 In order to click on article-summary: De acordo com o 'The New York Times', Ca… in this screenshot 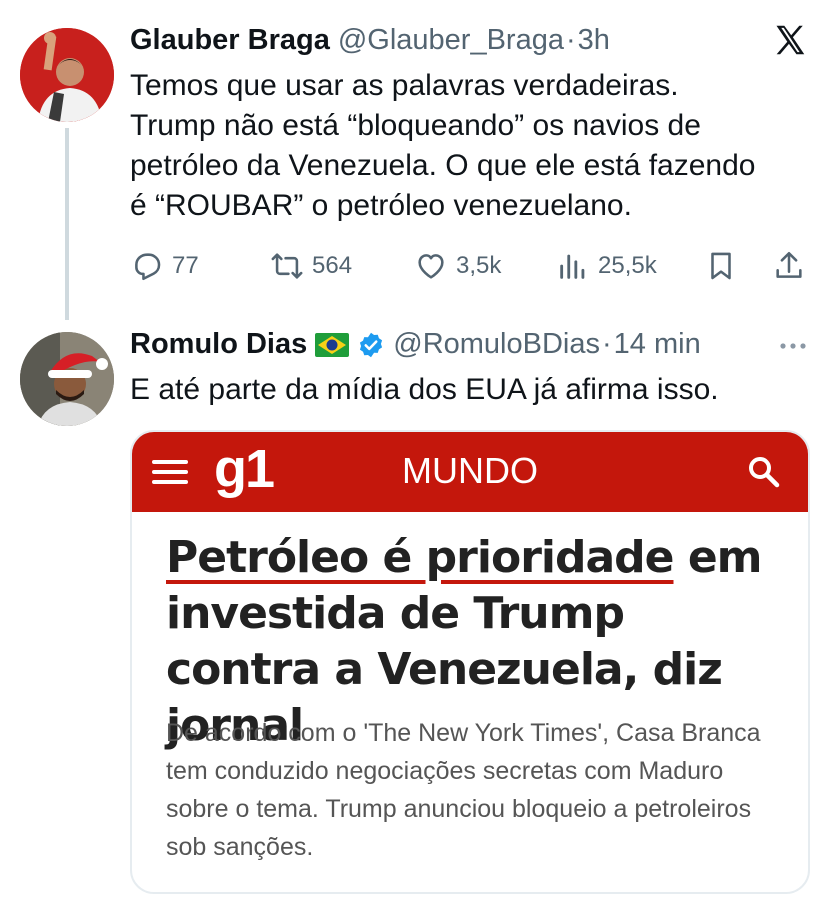, I will do `click(463, 790)`.